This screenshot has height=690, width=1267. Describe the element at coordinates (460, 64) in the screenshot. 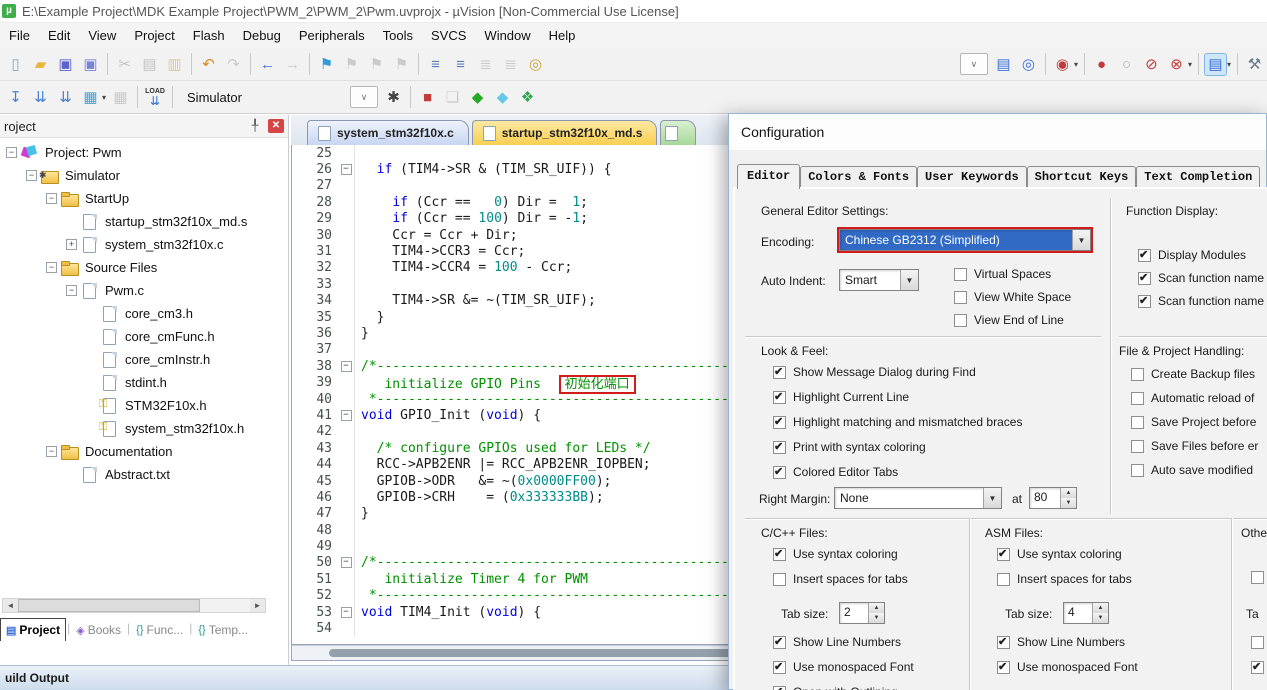

I see `indent-icon: ≡` at that location.